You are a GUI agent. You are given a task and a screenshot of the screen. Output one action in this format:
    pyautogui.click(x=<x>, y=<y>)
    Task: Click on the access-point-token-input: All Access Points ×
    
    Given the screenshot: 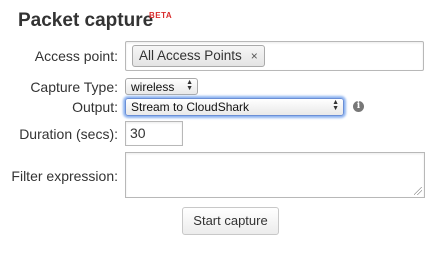 What is the action you would take?
    pyautogui.click(x=274, y=56)
    